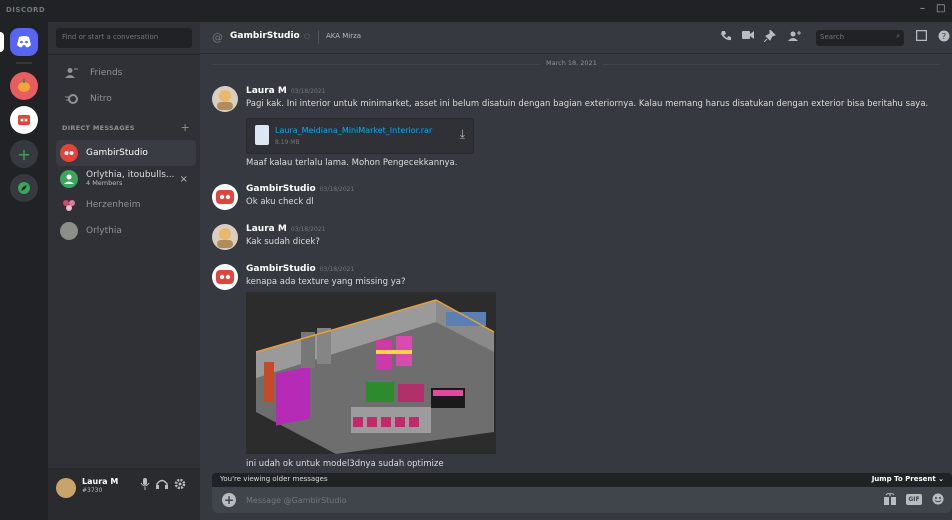 Image resolution: width=952 pixels, height=520 pixels. I want to click on nav-friends: Friends, so click(124, 73).